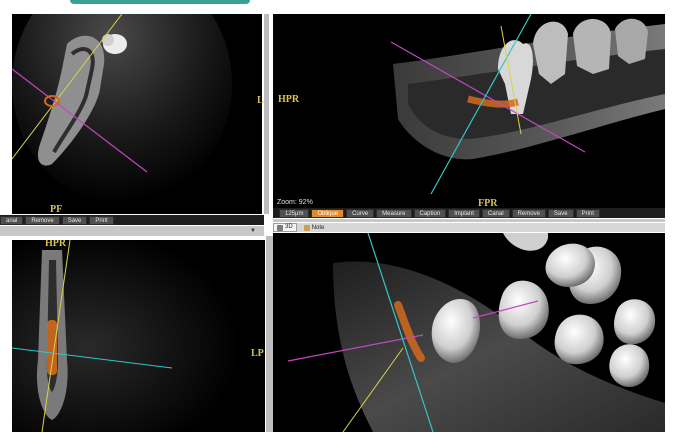 Image resolution: width=678 pixels, height=441 pixels. What do you see at coordinates (132, 231) in the screenshot?
I see `left-panel-separator` at bounding box center [132, 231].